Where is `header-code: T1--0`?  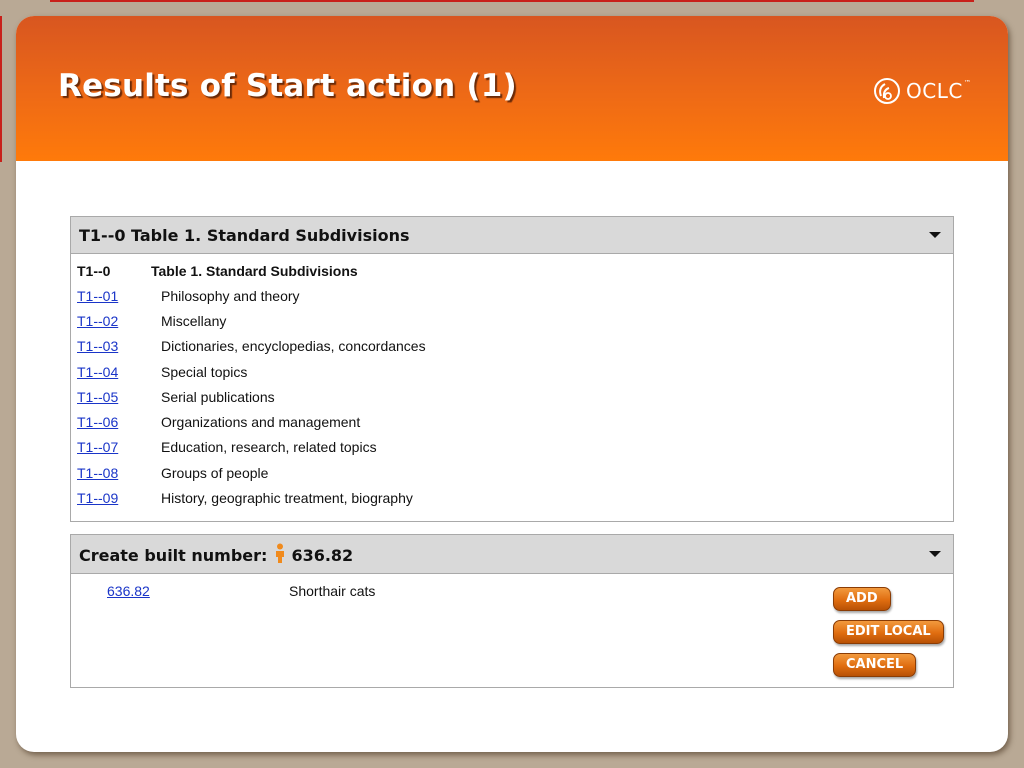 header-code: T1--0 is located at coordinates (94, 271).